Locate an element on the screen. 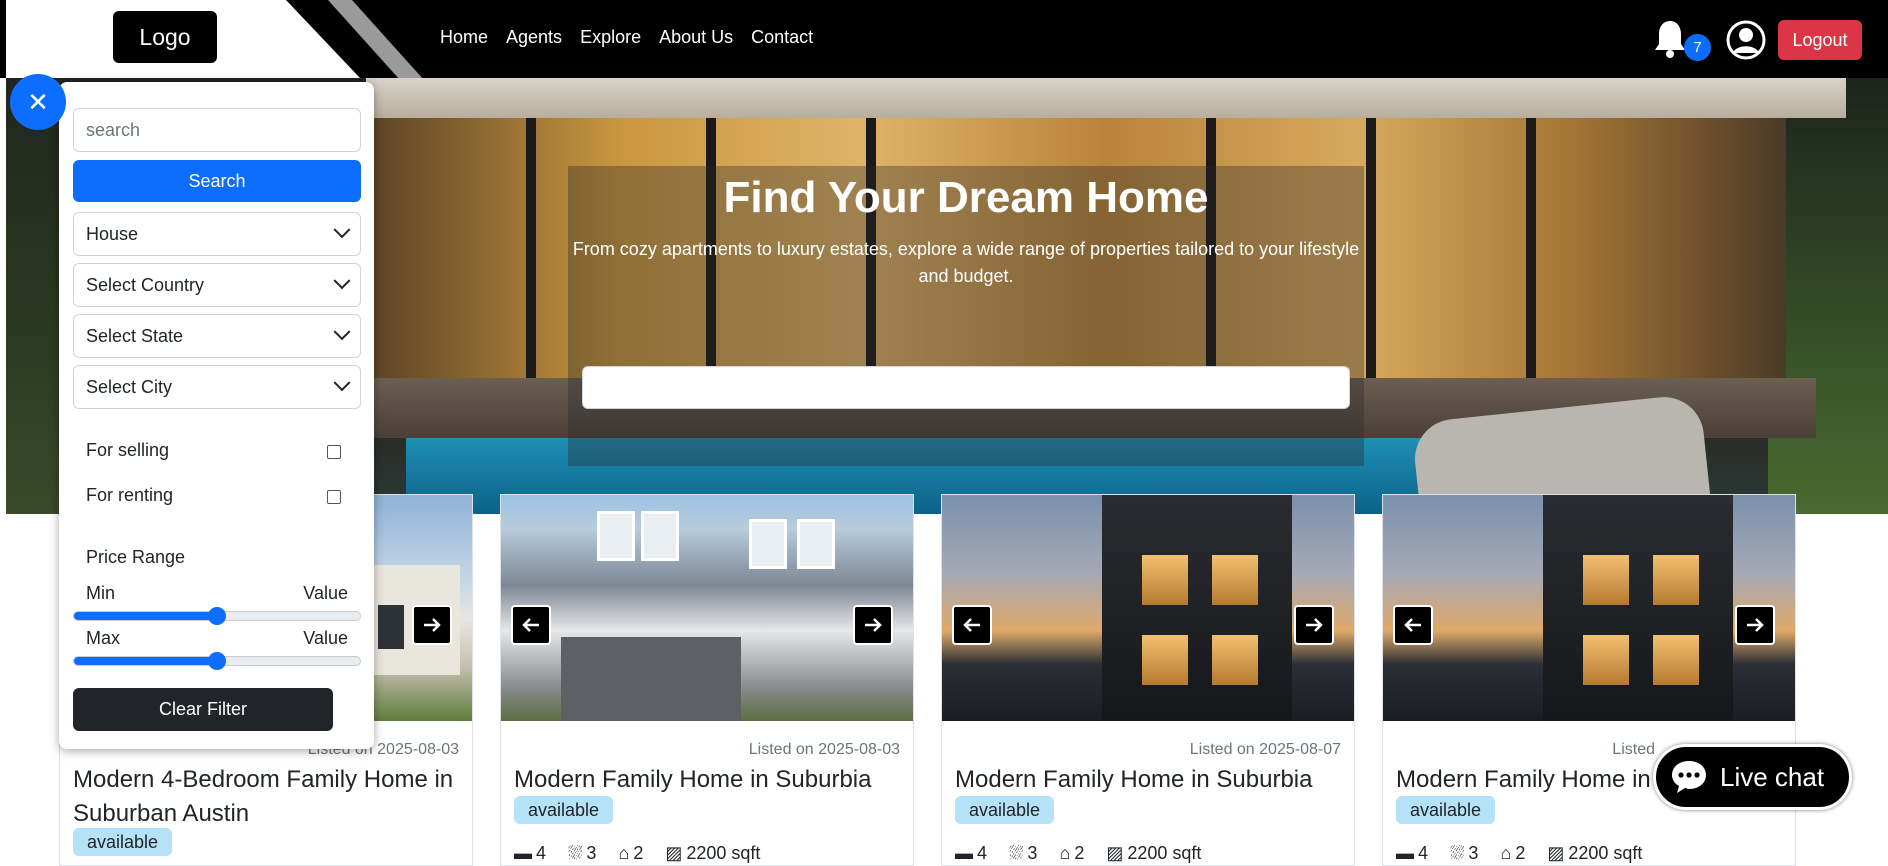 The height and width of the screenshot is (866, 1888). for-selling-checkbox is located at coordinates (334, 452).